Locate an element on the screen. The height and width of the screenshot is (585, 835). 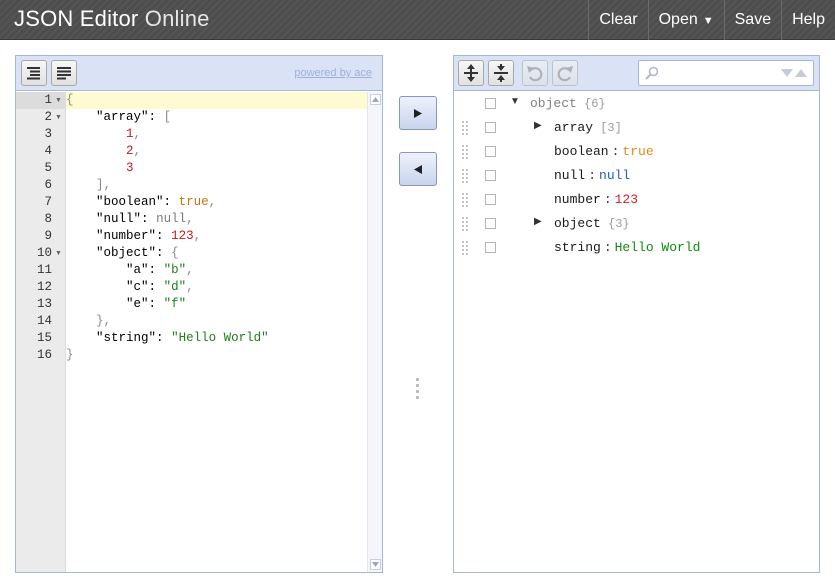
tree-row: boolean: true is located at coordinates (636, 152).